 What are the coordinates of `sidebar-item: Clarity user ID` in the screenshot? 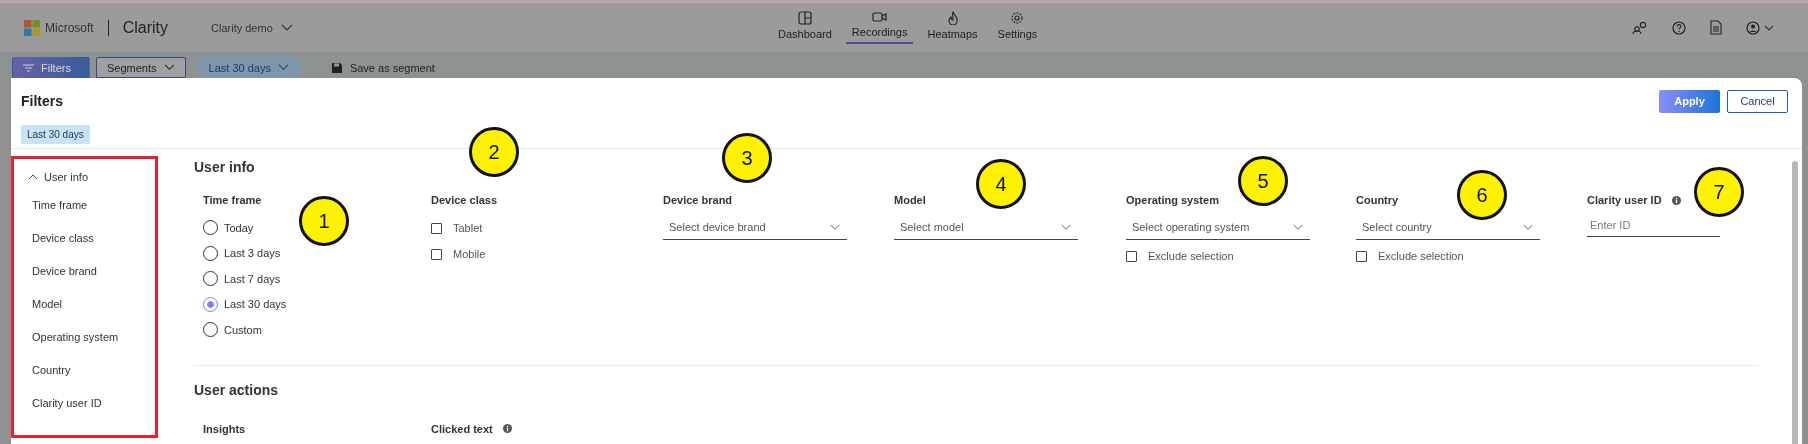 It's located at (91, 402).